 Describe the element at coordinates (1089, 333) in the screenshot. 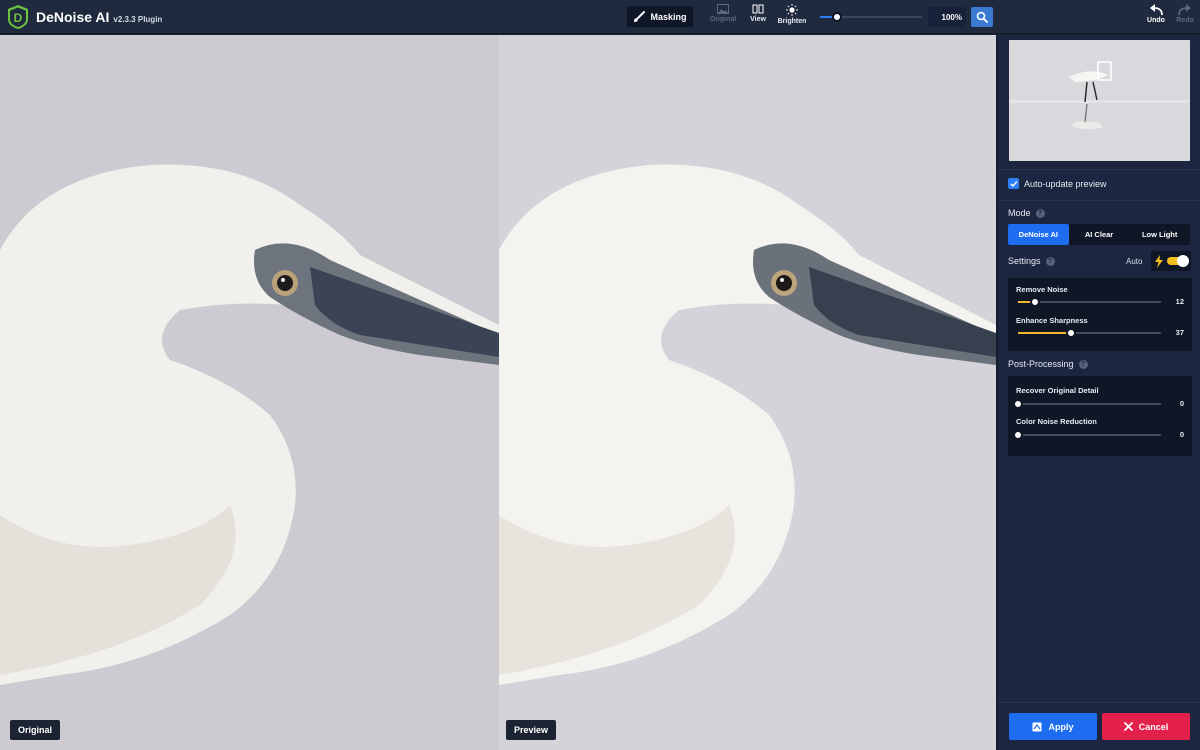

I see `enhance-sharpness-slider` at that location.